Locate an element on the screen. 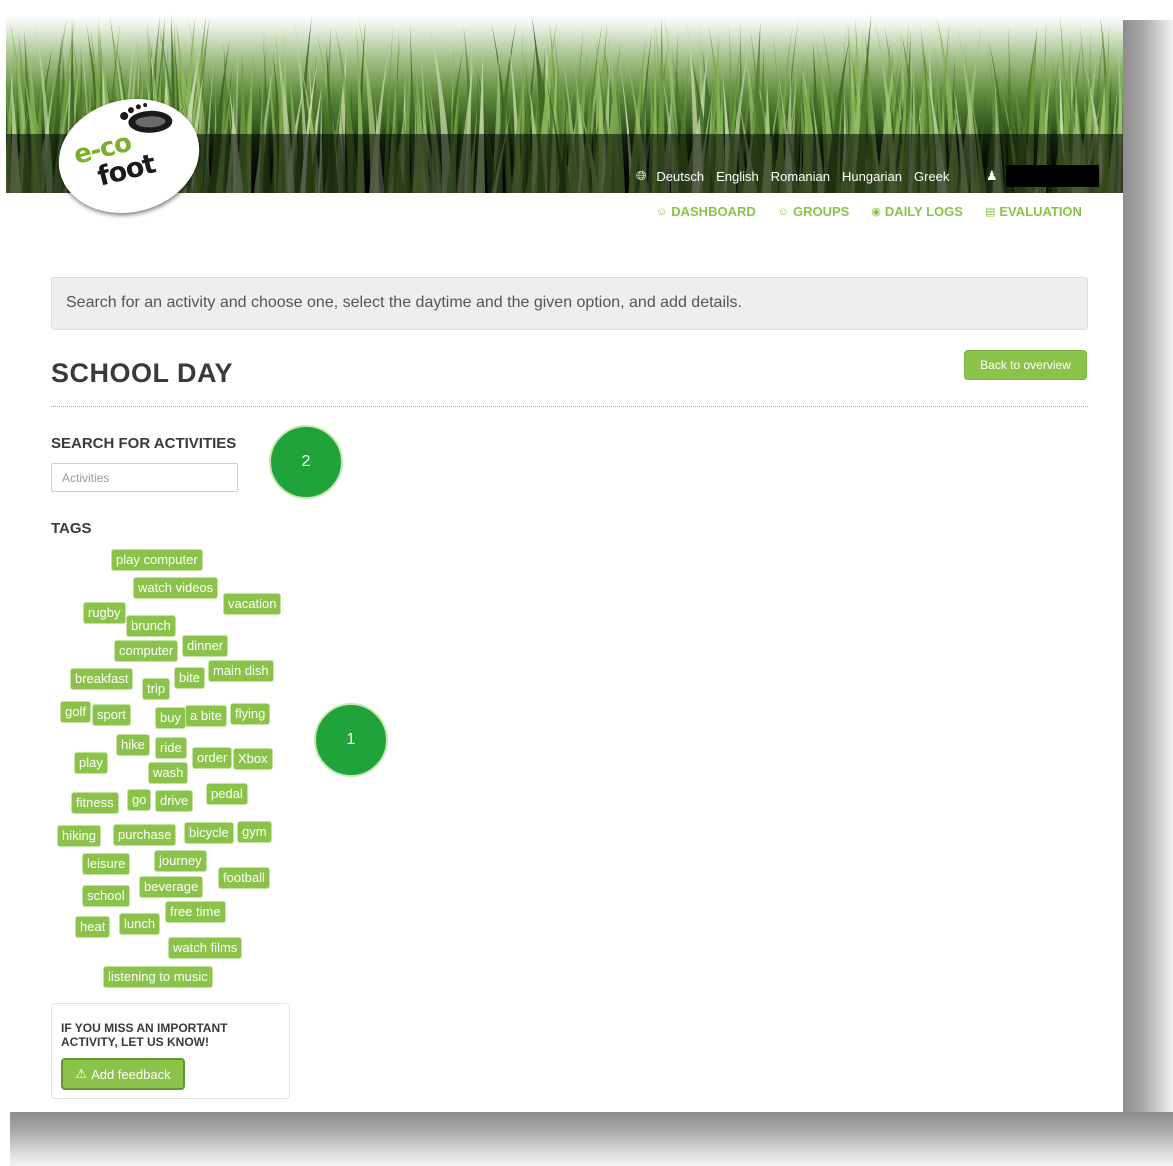 The image size is (1173, 1166). add-feedback-button: ⚠︎ Add feedback is located at coordinates (123, 1074).